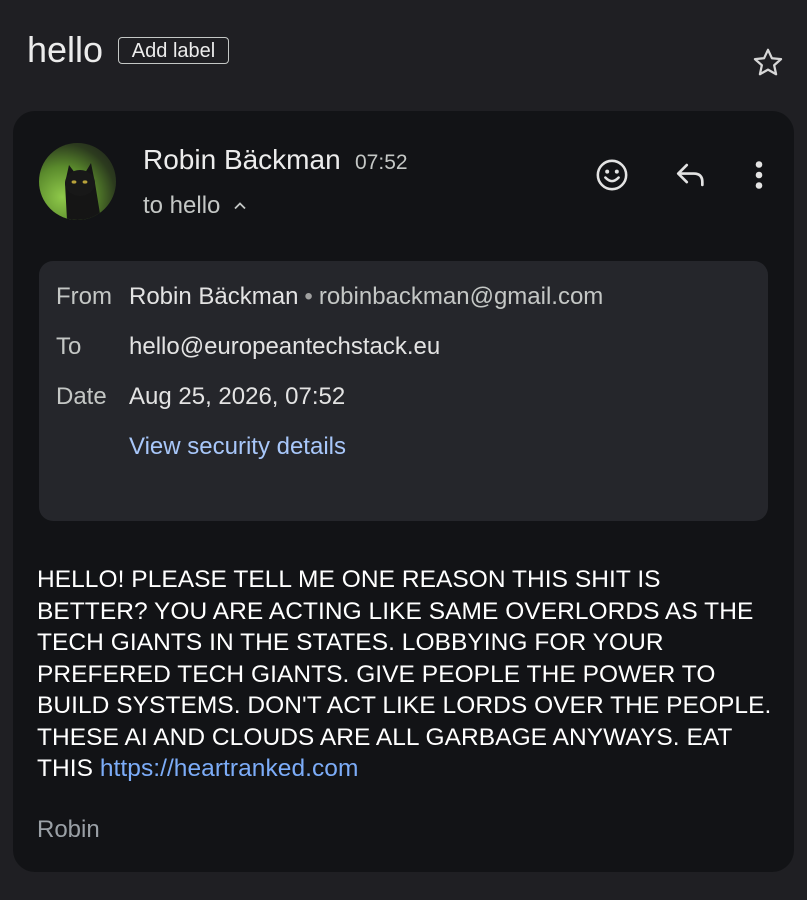 The height and width of the screenshot is (900, 807). What do you see at coordinates (229, 768) in the screenshot?
I see `body-link: https://heartranked.com` at bounding box center [229, 768].